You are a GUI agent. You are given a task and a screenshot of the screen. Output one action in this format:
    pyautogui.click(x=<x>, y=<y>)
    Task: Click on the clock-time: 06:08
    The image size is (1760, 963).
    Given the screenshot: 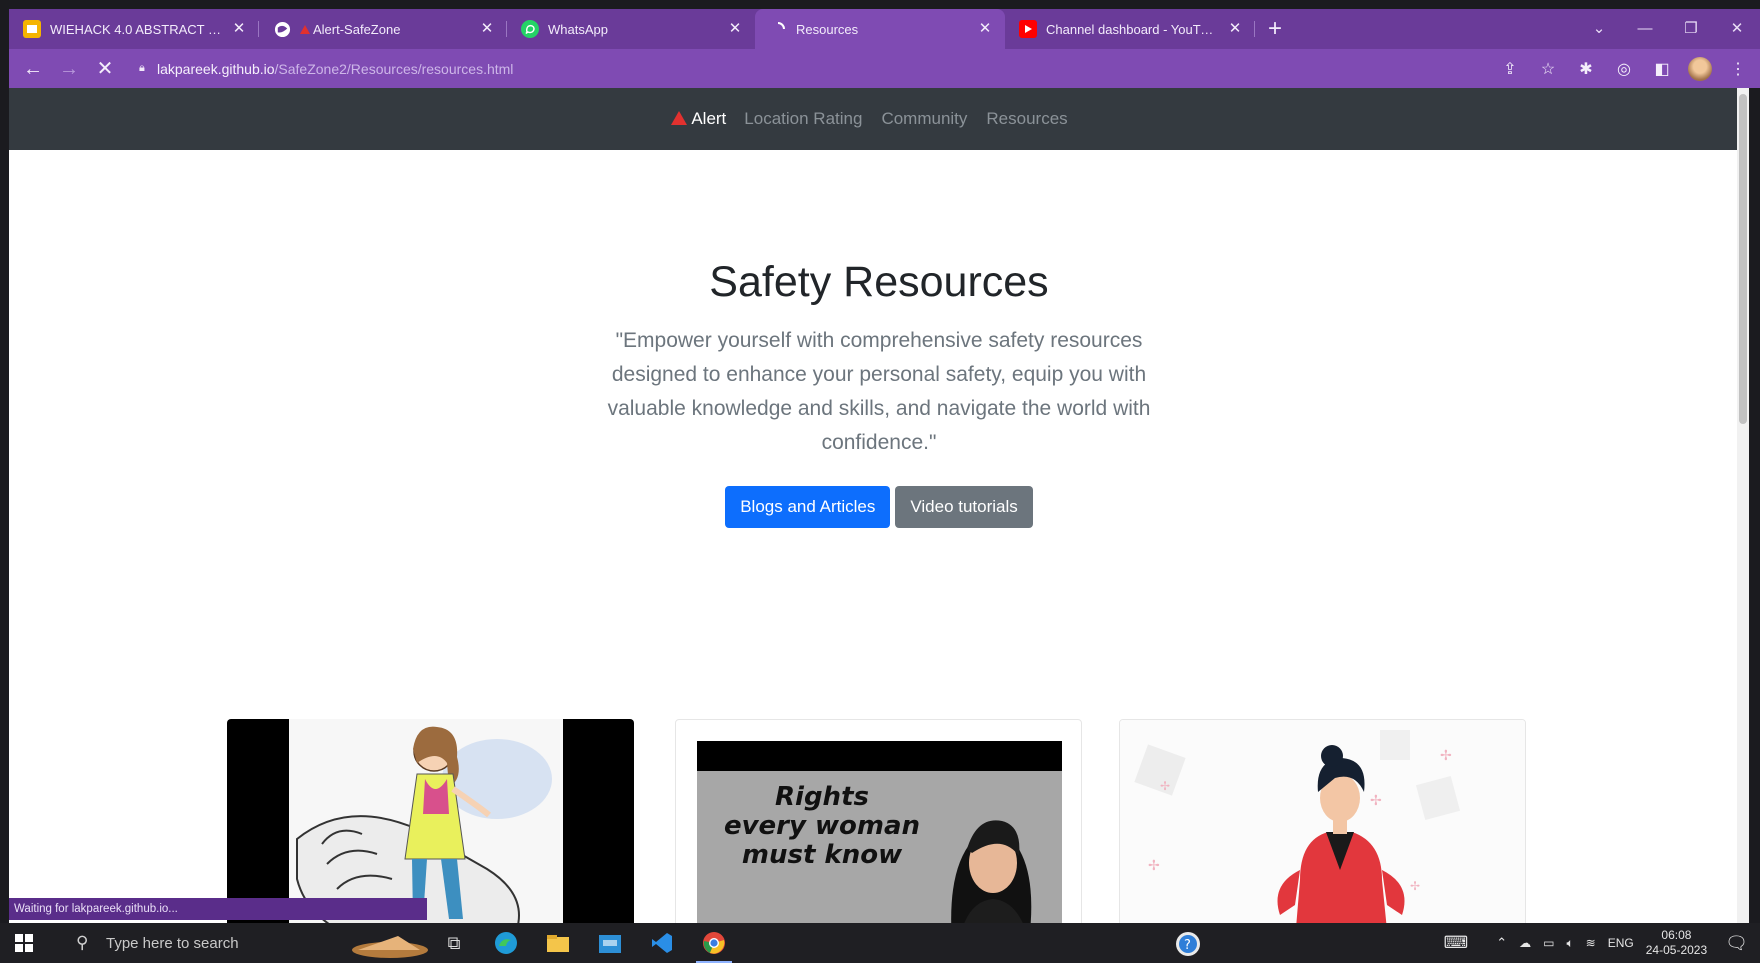 What is the action you would take?
    pyautogui.click(x=1676, y=935)
    